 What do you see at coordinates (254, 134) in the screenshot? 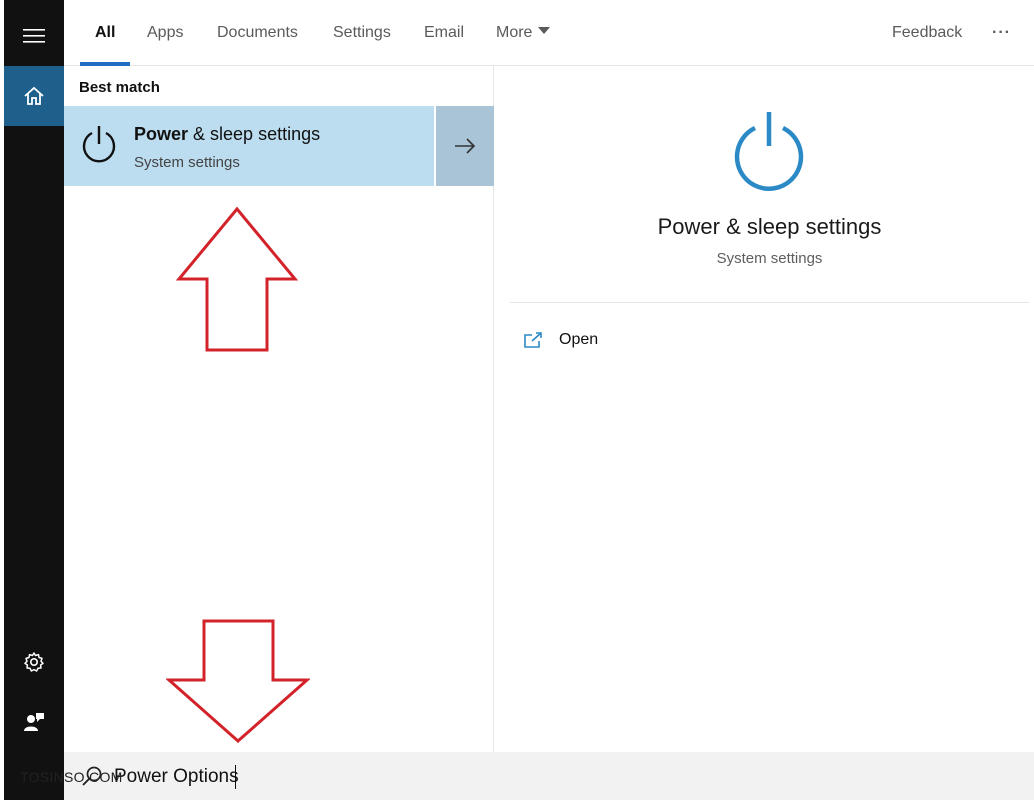
I see `result-title-rest: & sleep settings` at bounding box center [254, 134].